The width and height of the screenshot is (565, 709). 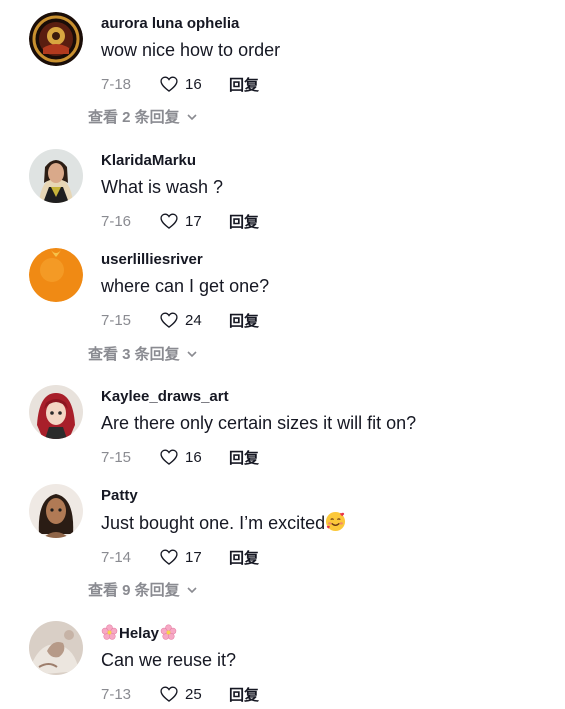 What do you see at coordinates (134, 354) in the screenshot?
I see `view-replies-label: 查看 3 条回复` at bounding box center [134, 354].